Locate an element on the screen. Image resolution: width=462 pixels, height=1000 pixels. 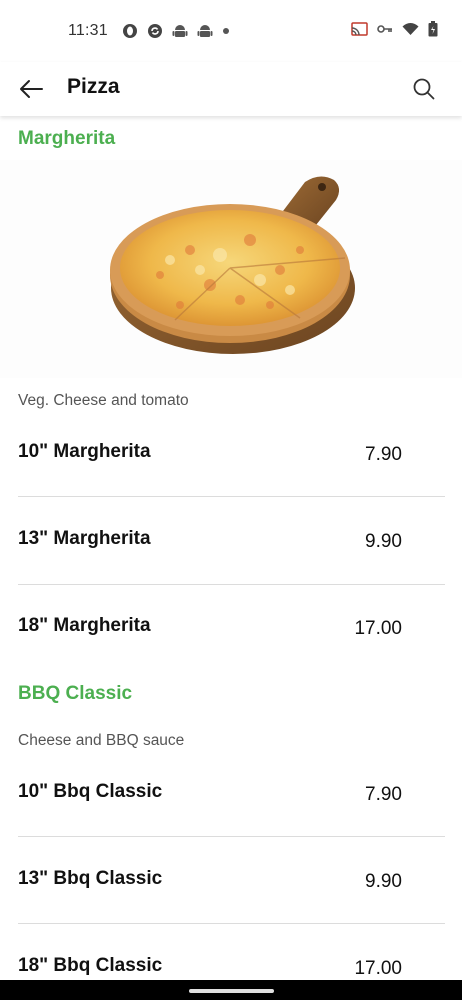
item-name: 13" Bbq Classic is located at coordinates (90, 879).